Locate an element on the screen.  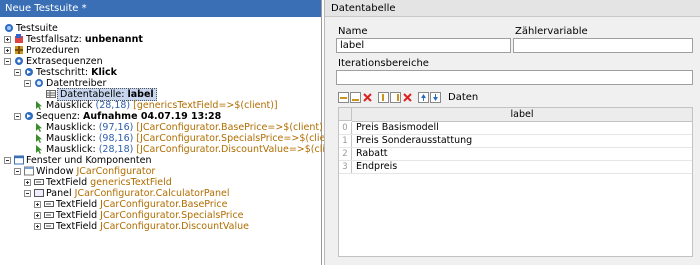
iteration-ranges-input is located at coordinates (514, 77).